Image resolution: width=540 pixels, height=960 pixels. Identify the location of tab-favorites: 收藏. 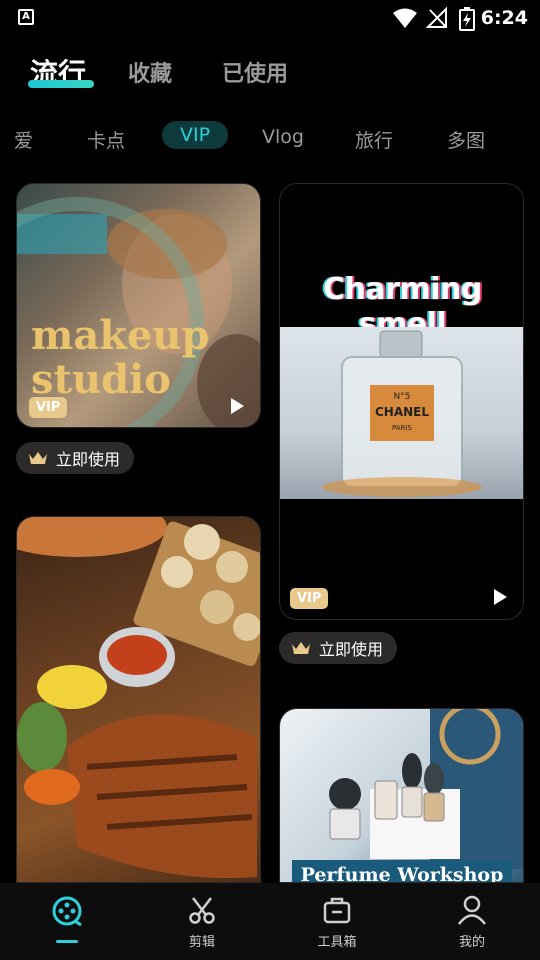
(150, 72).